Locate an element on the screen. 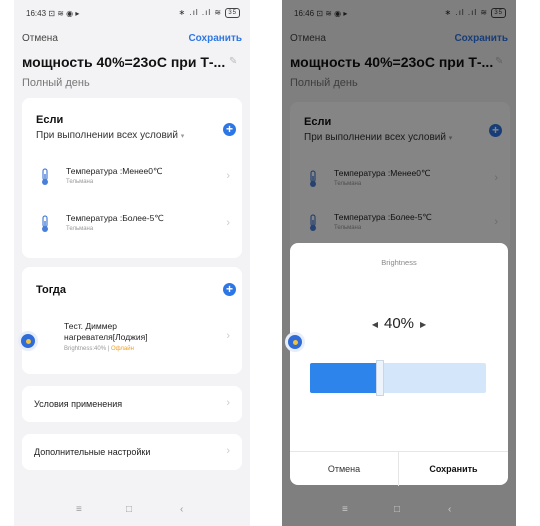 Image resolution: width=540 pixels, height=526 pixels. brightness-slider is located at coordinates (398, 378).